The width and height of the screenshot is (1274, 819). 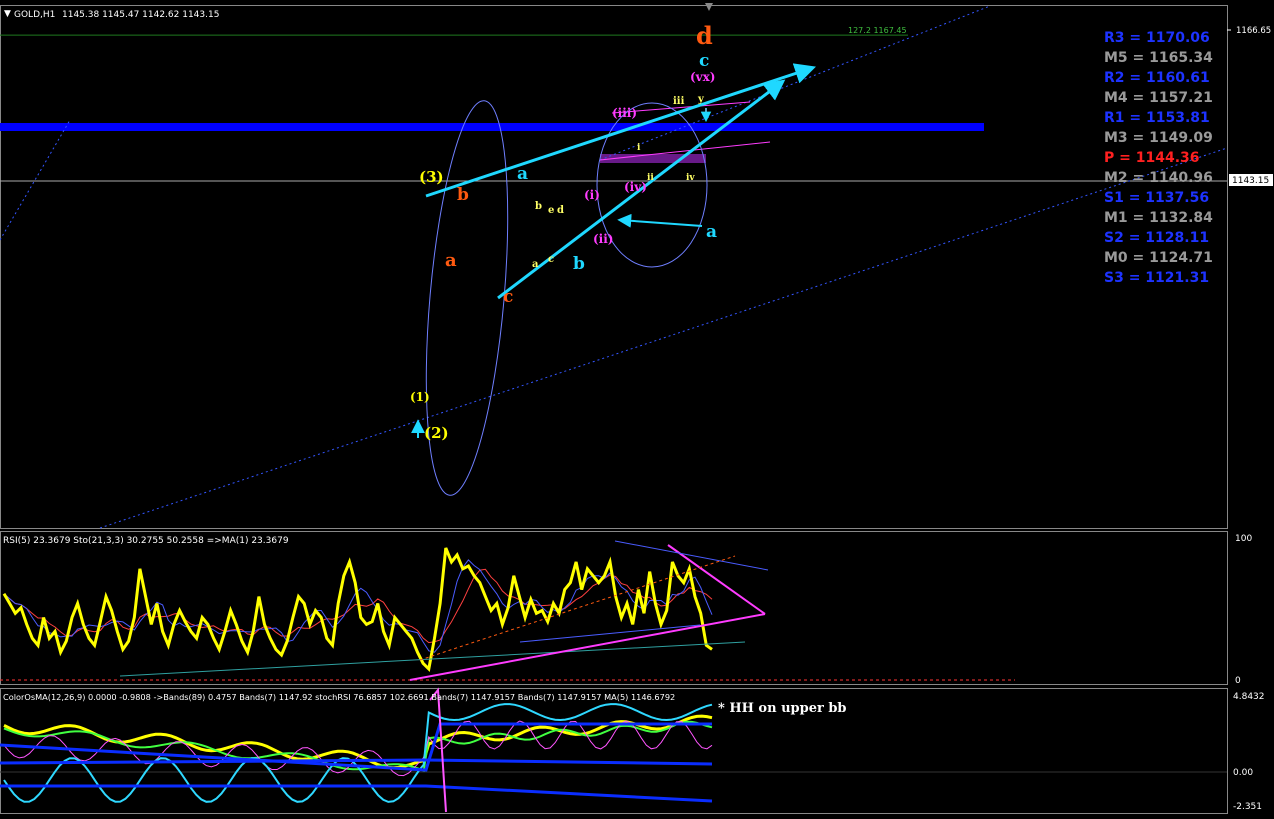 What do you see at coordinates (702, 77) in the screenshot?
I see `wave-label: (vx)` at bounding box center [702, 77].